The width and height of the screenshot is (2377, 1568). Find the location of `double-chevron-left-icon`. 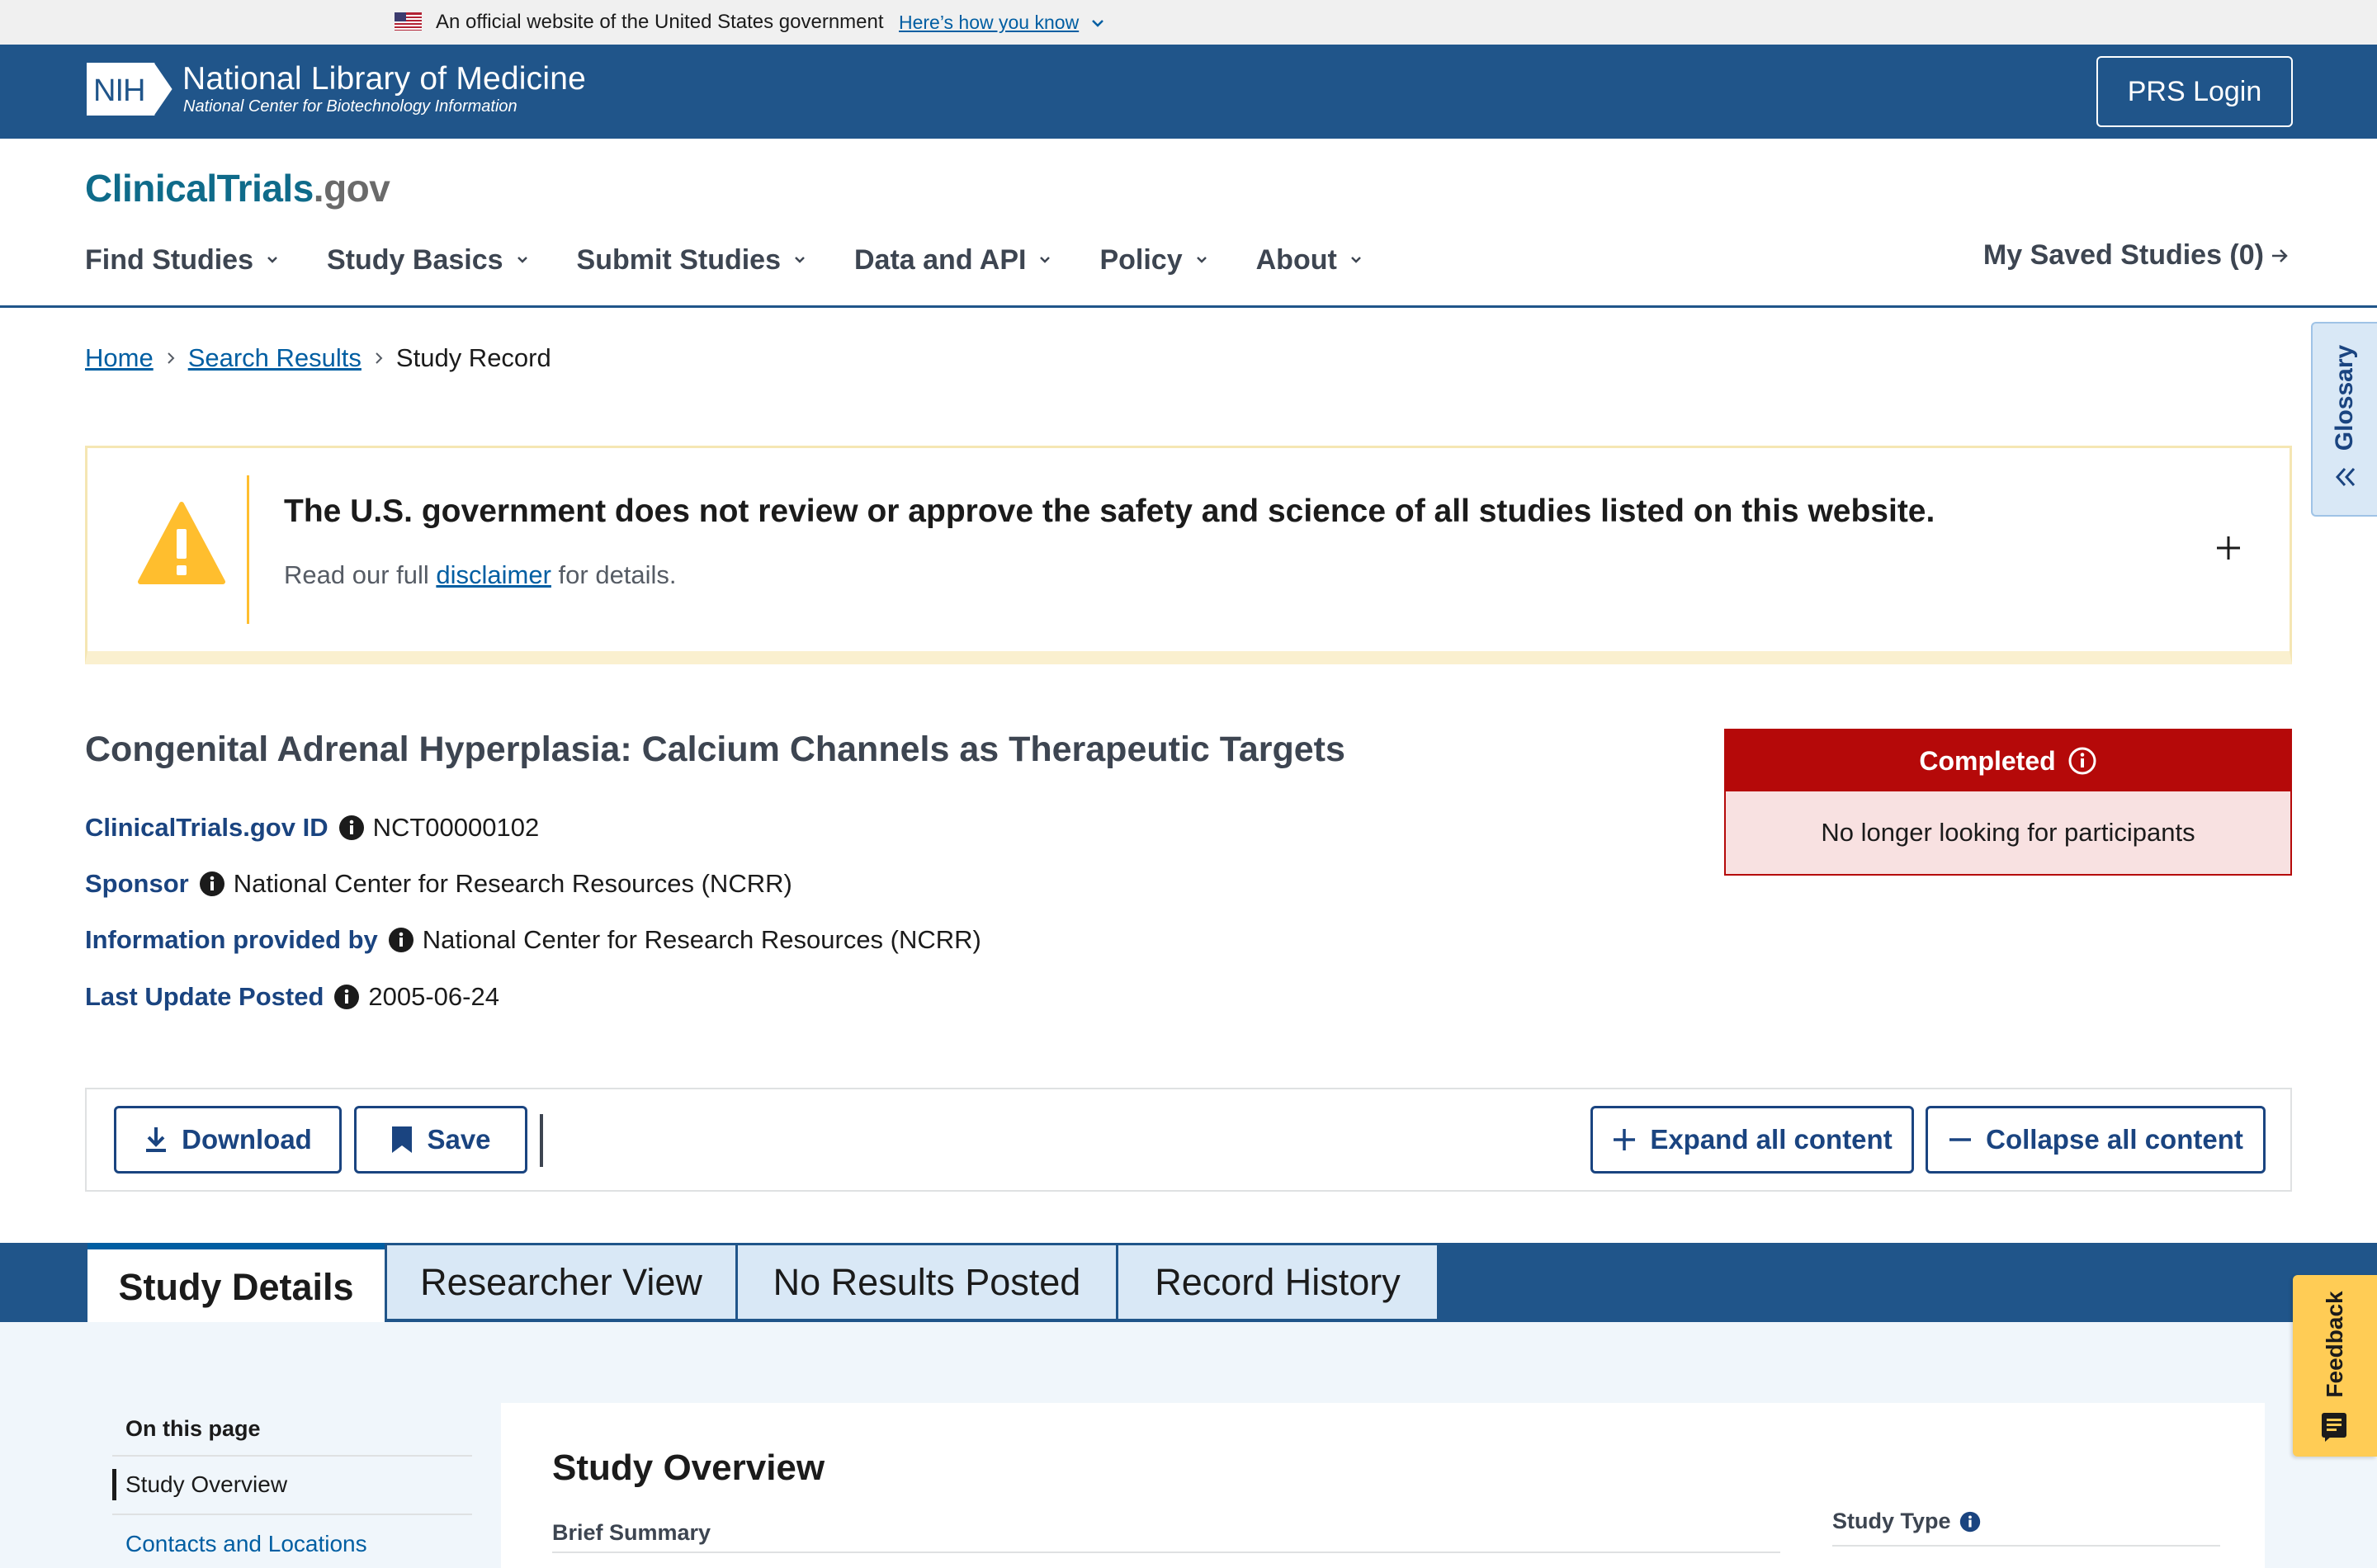

double-chevron-left-icon is located at coordinates (2345, 477).